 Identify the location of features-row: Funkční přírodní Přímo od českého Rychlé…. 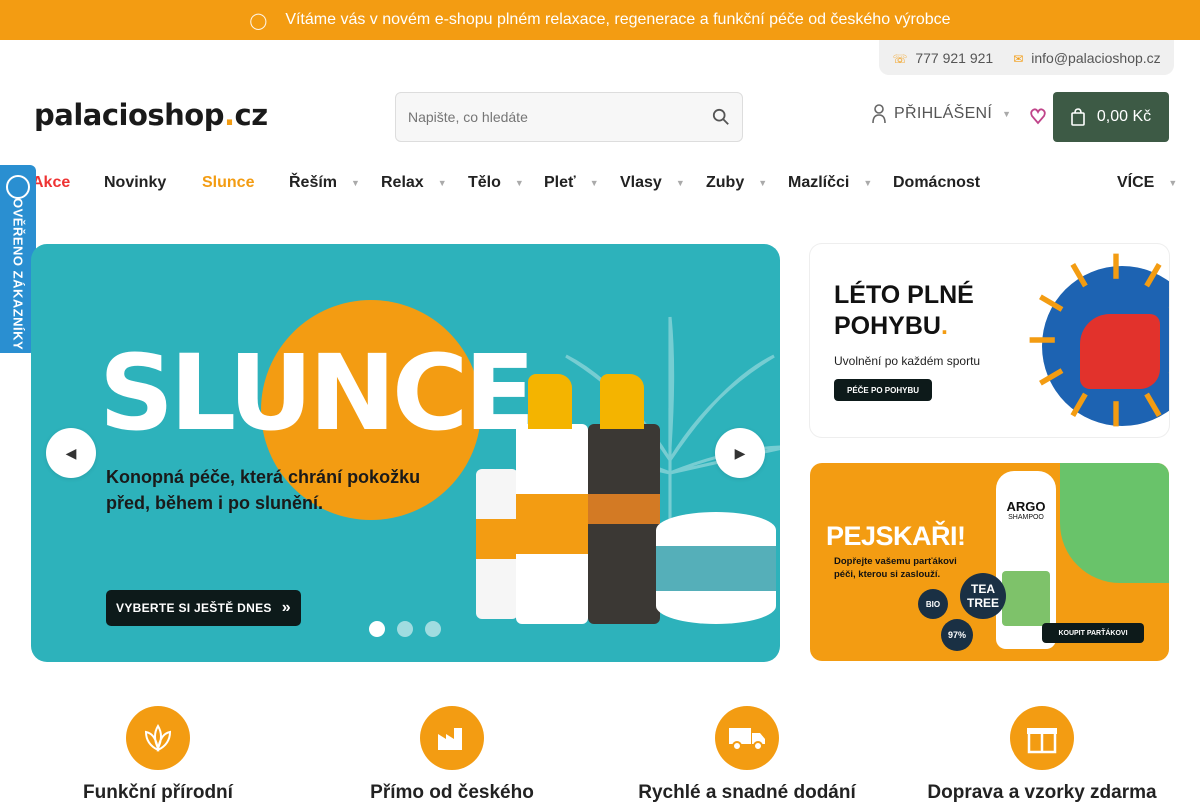
(600, 756).